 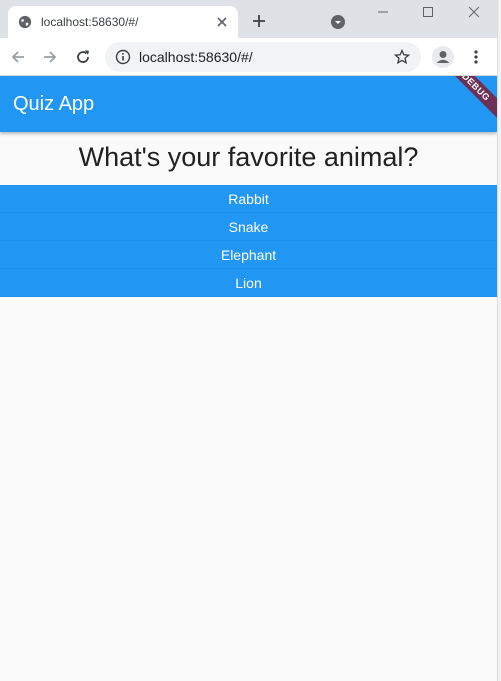 What do you see at coordinates (248, 283) in the screenshot?
I see `answer-button-lion: Lion` at bounding box center [248, 283].